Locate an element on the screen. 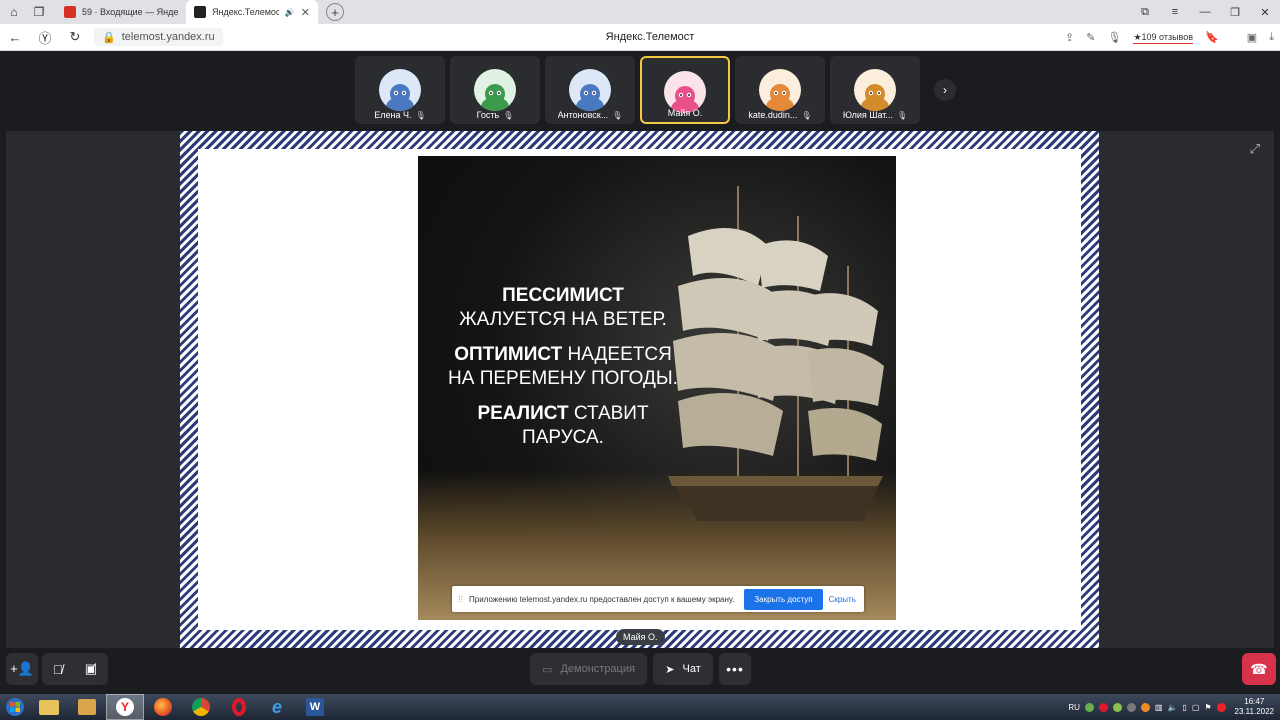  taskbar-chrome is located at coordinates (201, 707).